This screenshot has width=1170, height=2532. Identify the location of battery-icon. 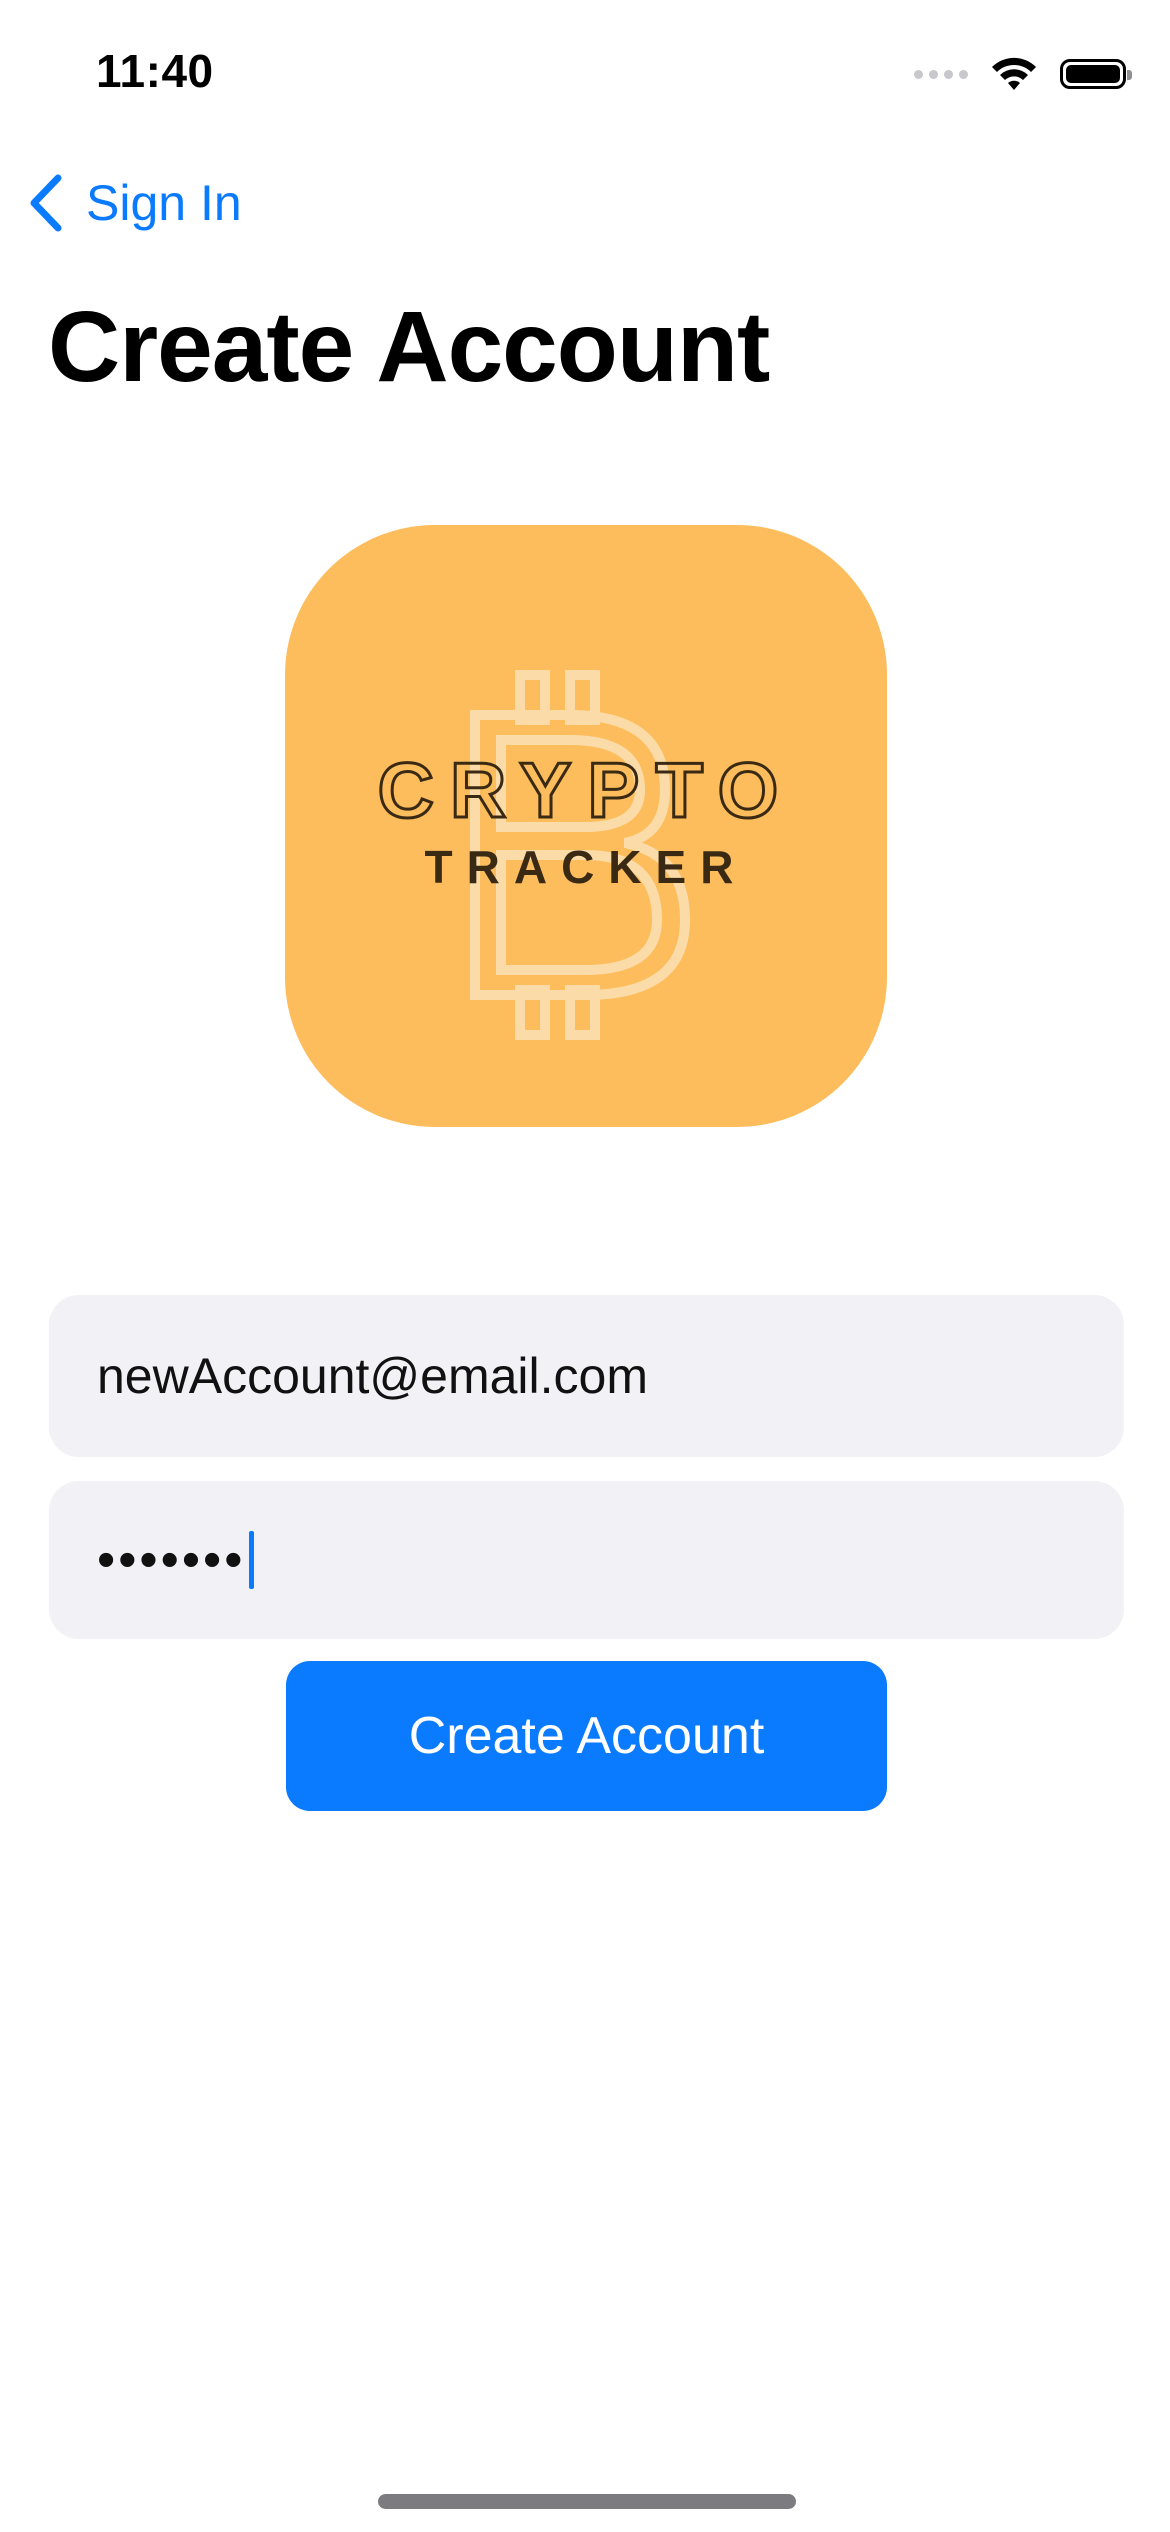
(1096, 74).